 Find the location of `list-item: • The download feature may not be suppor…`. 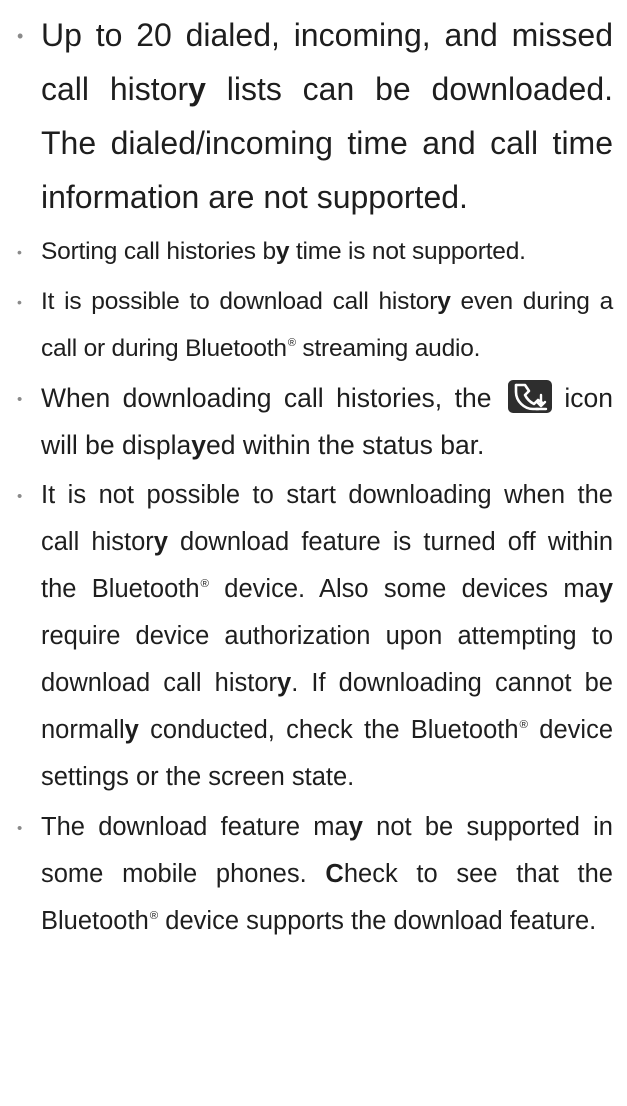

list-item: • The download feature may not be suppor… is located at coordinates (313, 874).